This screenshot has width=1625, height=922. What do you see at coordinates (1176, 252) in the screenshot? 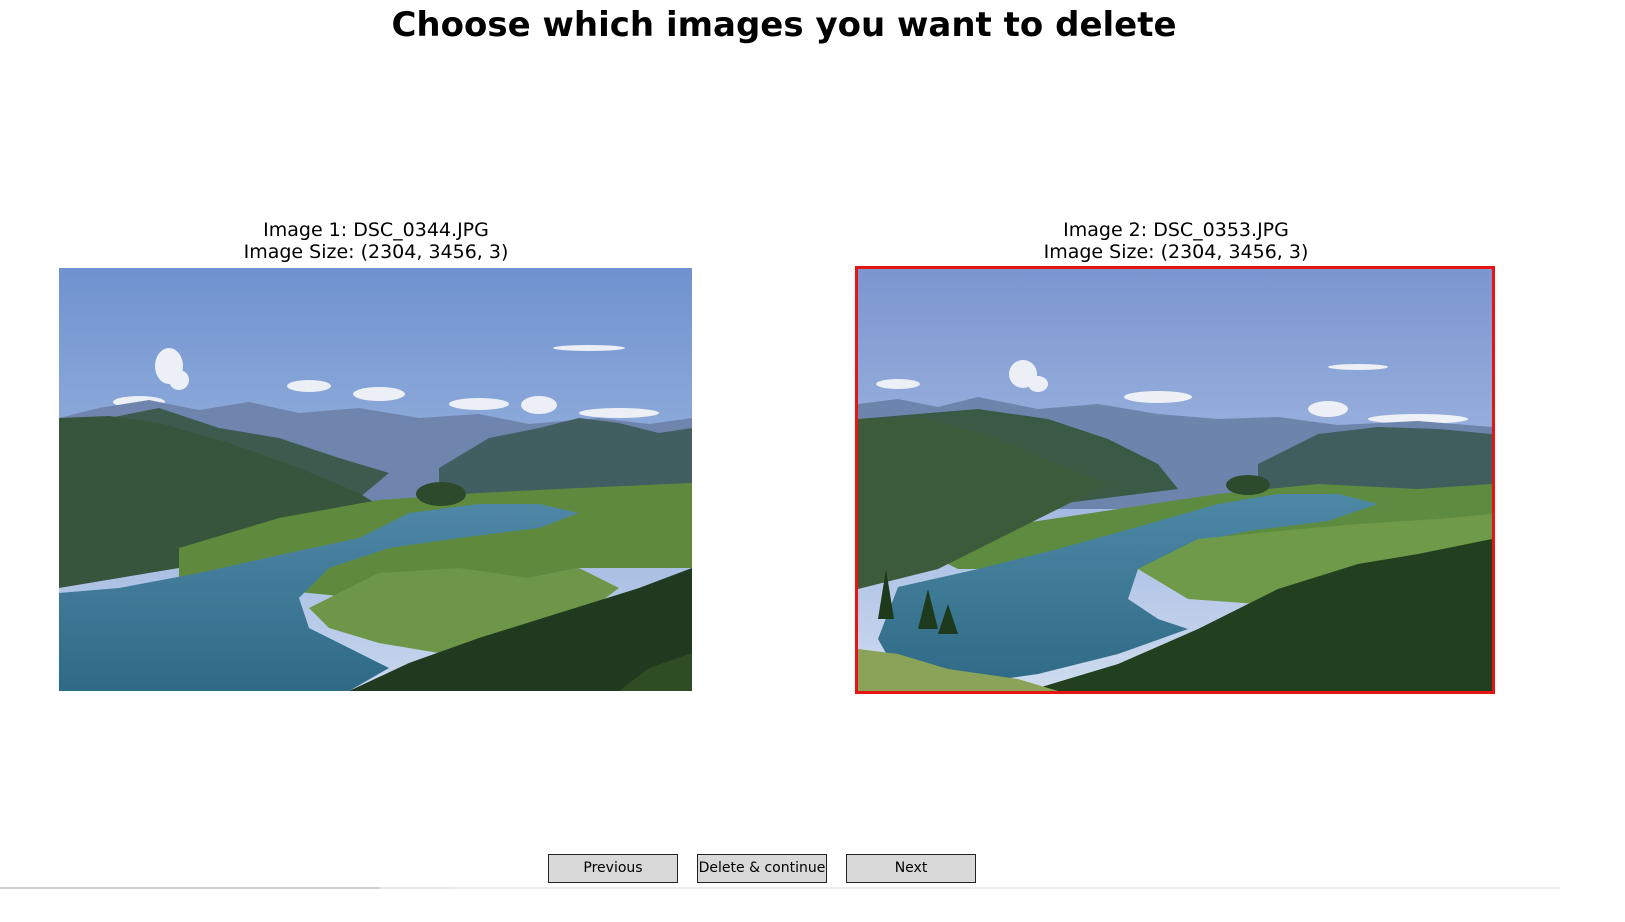
I see `image-2-size: Image Size: (2304, 3456, 3)` at bounding box center [1176, 252].